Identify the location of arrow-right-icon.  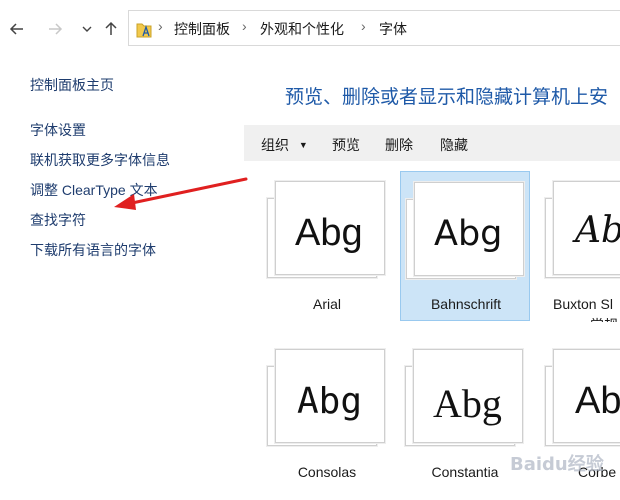
(56, 29).